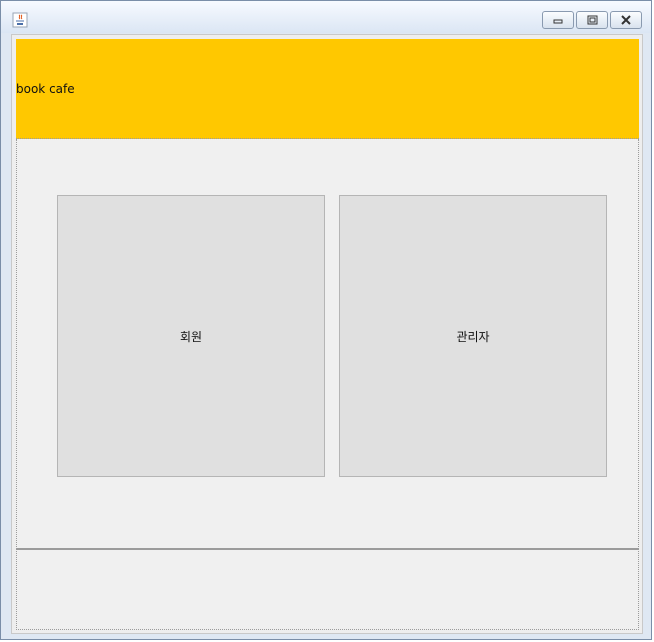  I want to click on maximize-icon, so click(592, 20).